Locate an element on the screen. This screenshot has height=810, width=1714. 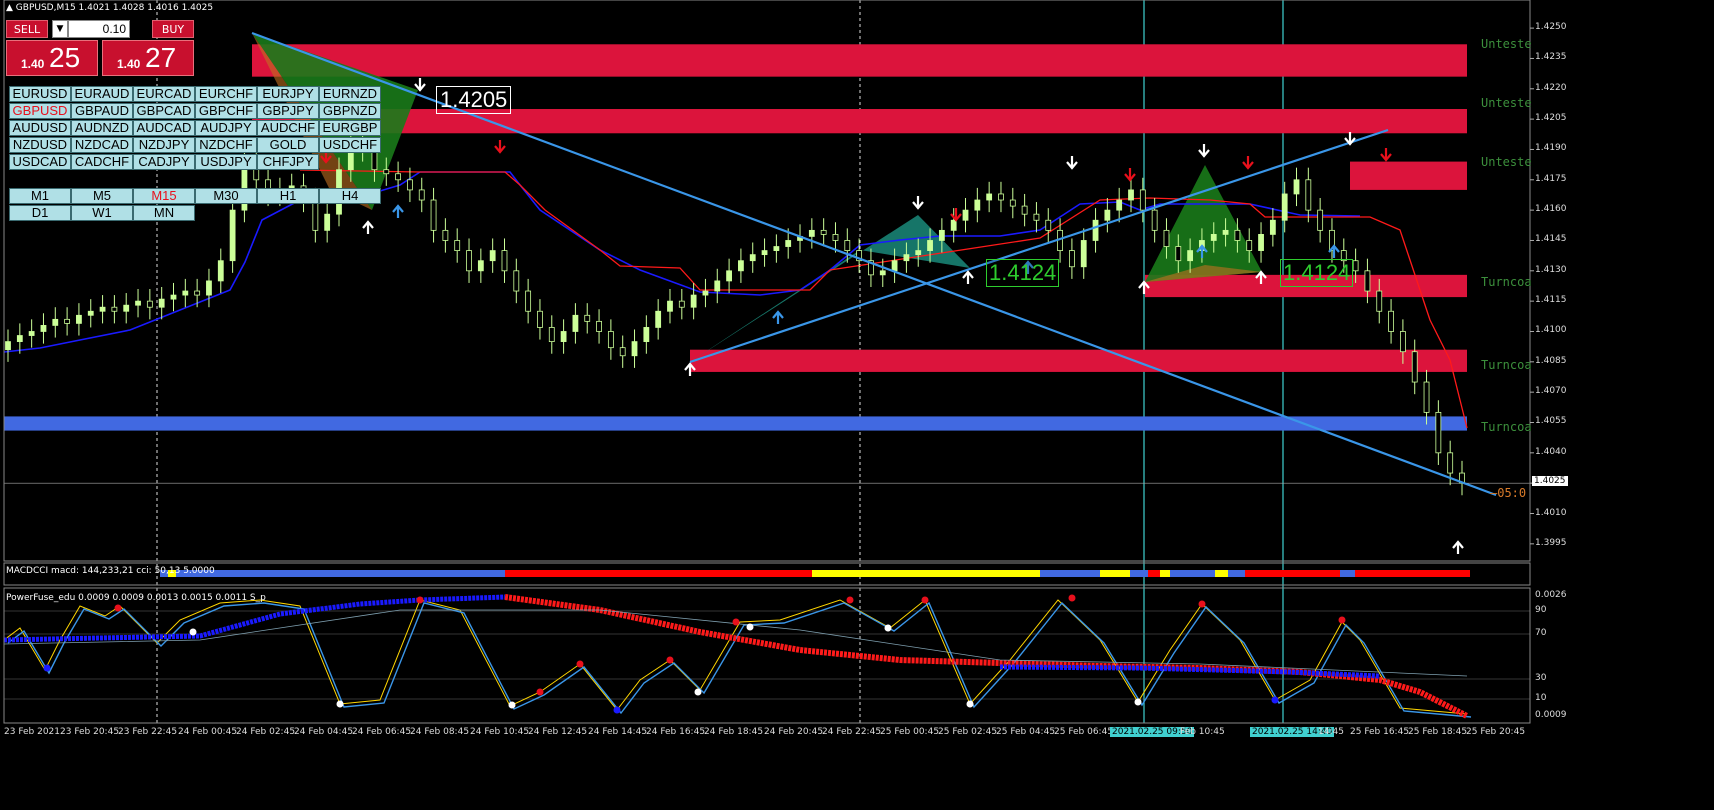
symbol-button-audcad: AUDCAD is located at coordinates (164, 128).